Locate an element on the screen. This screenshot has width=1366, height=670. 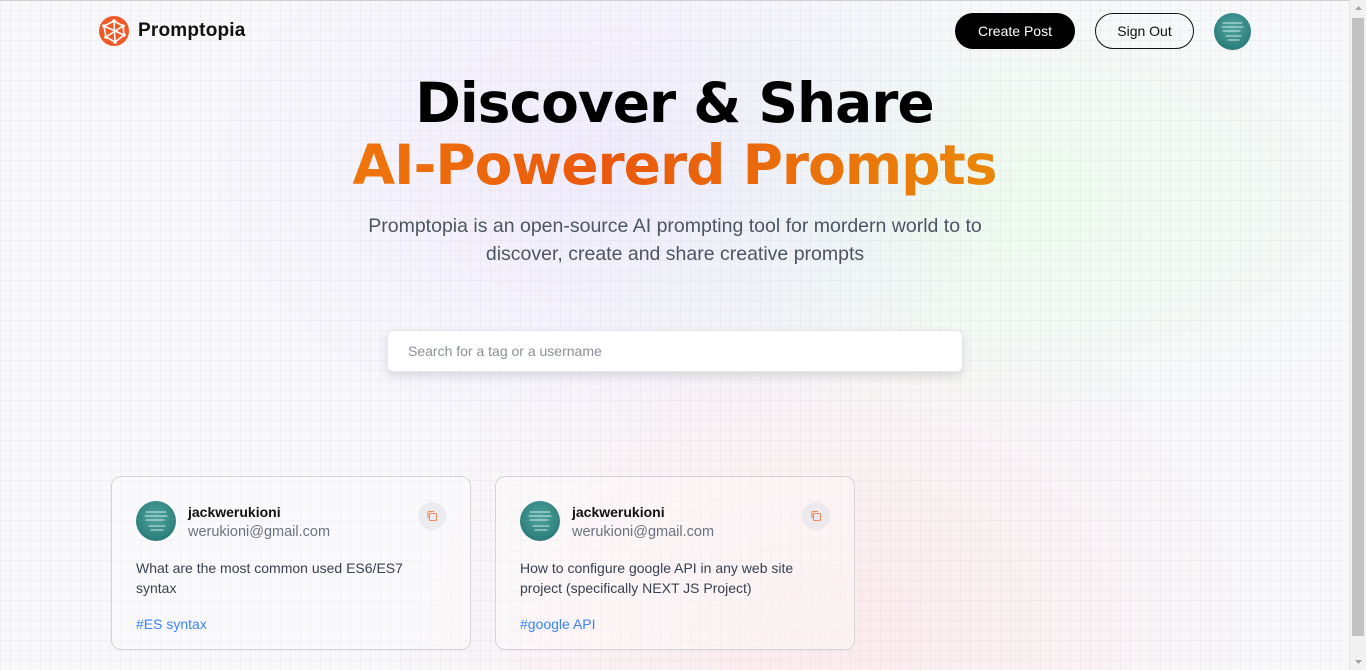
sign-out-button: Sign Out is located at coordinates (1144, 31).